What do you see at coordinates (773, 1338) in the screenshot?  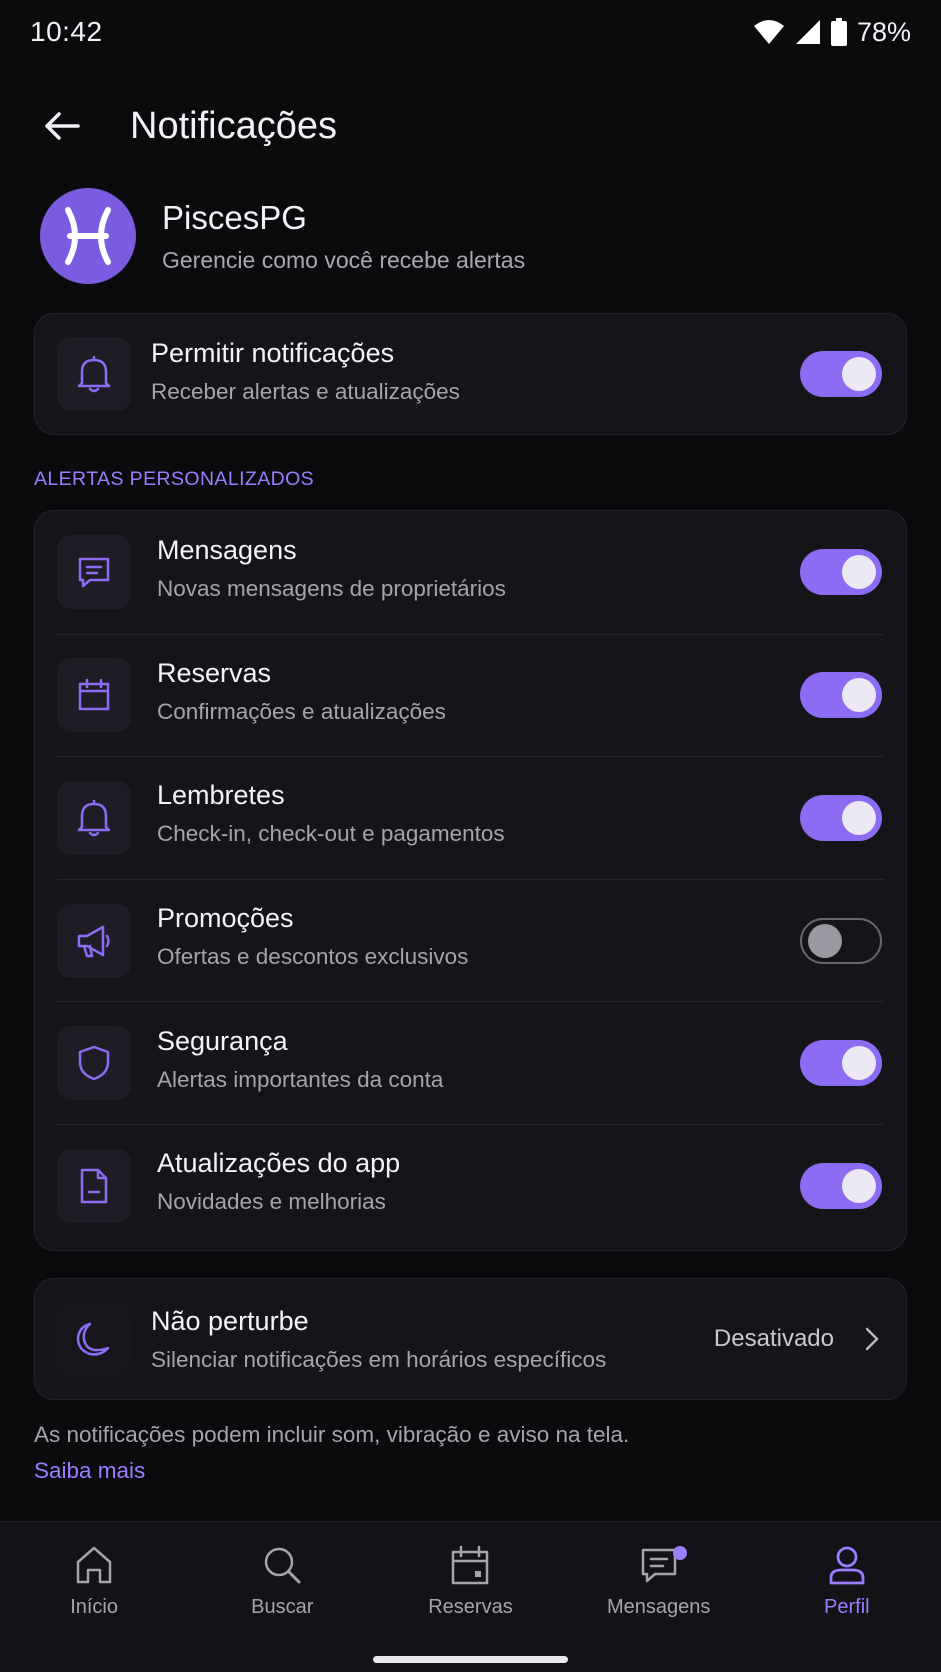 I see `dnd-status-value: Desativado` at bounding box center [773, 1338].